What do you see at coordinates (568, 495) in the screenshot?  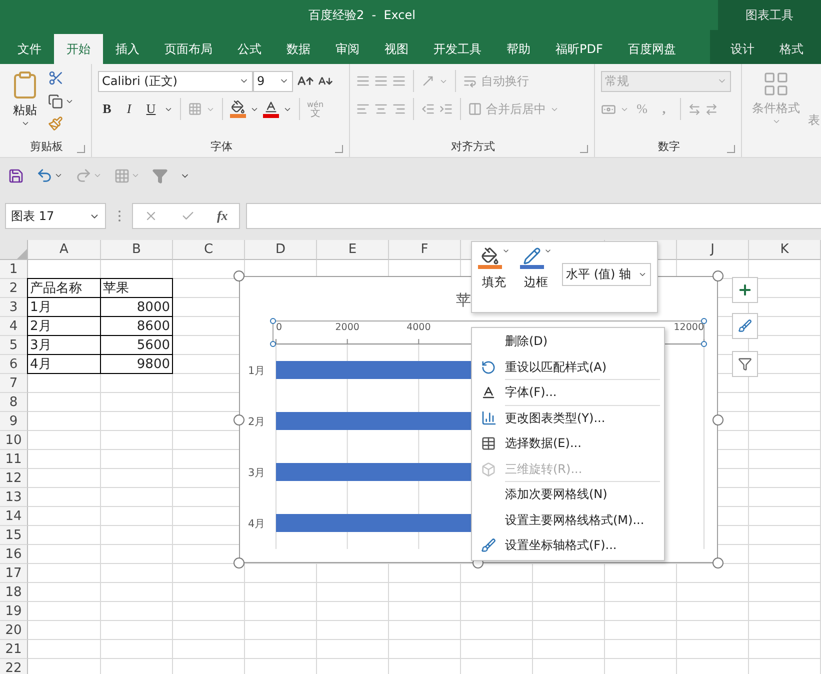 I see `menu-item: 添加次要网格线(N)` at bounding box center [568, 495].